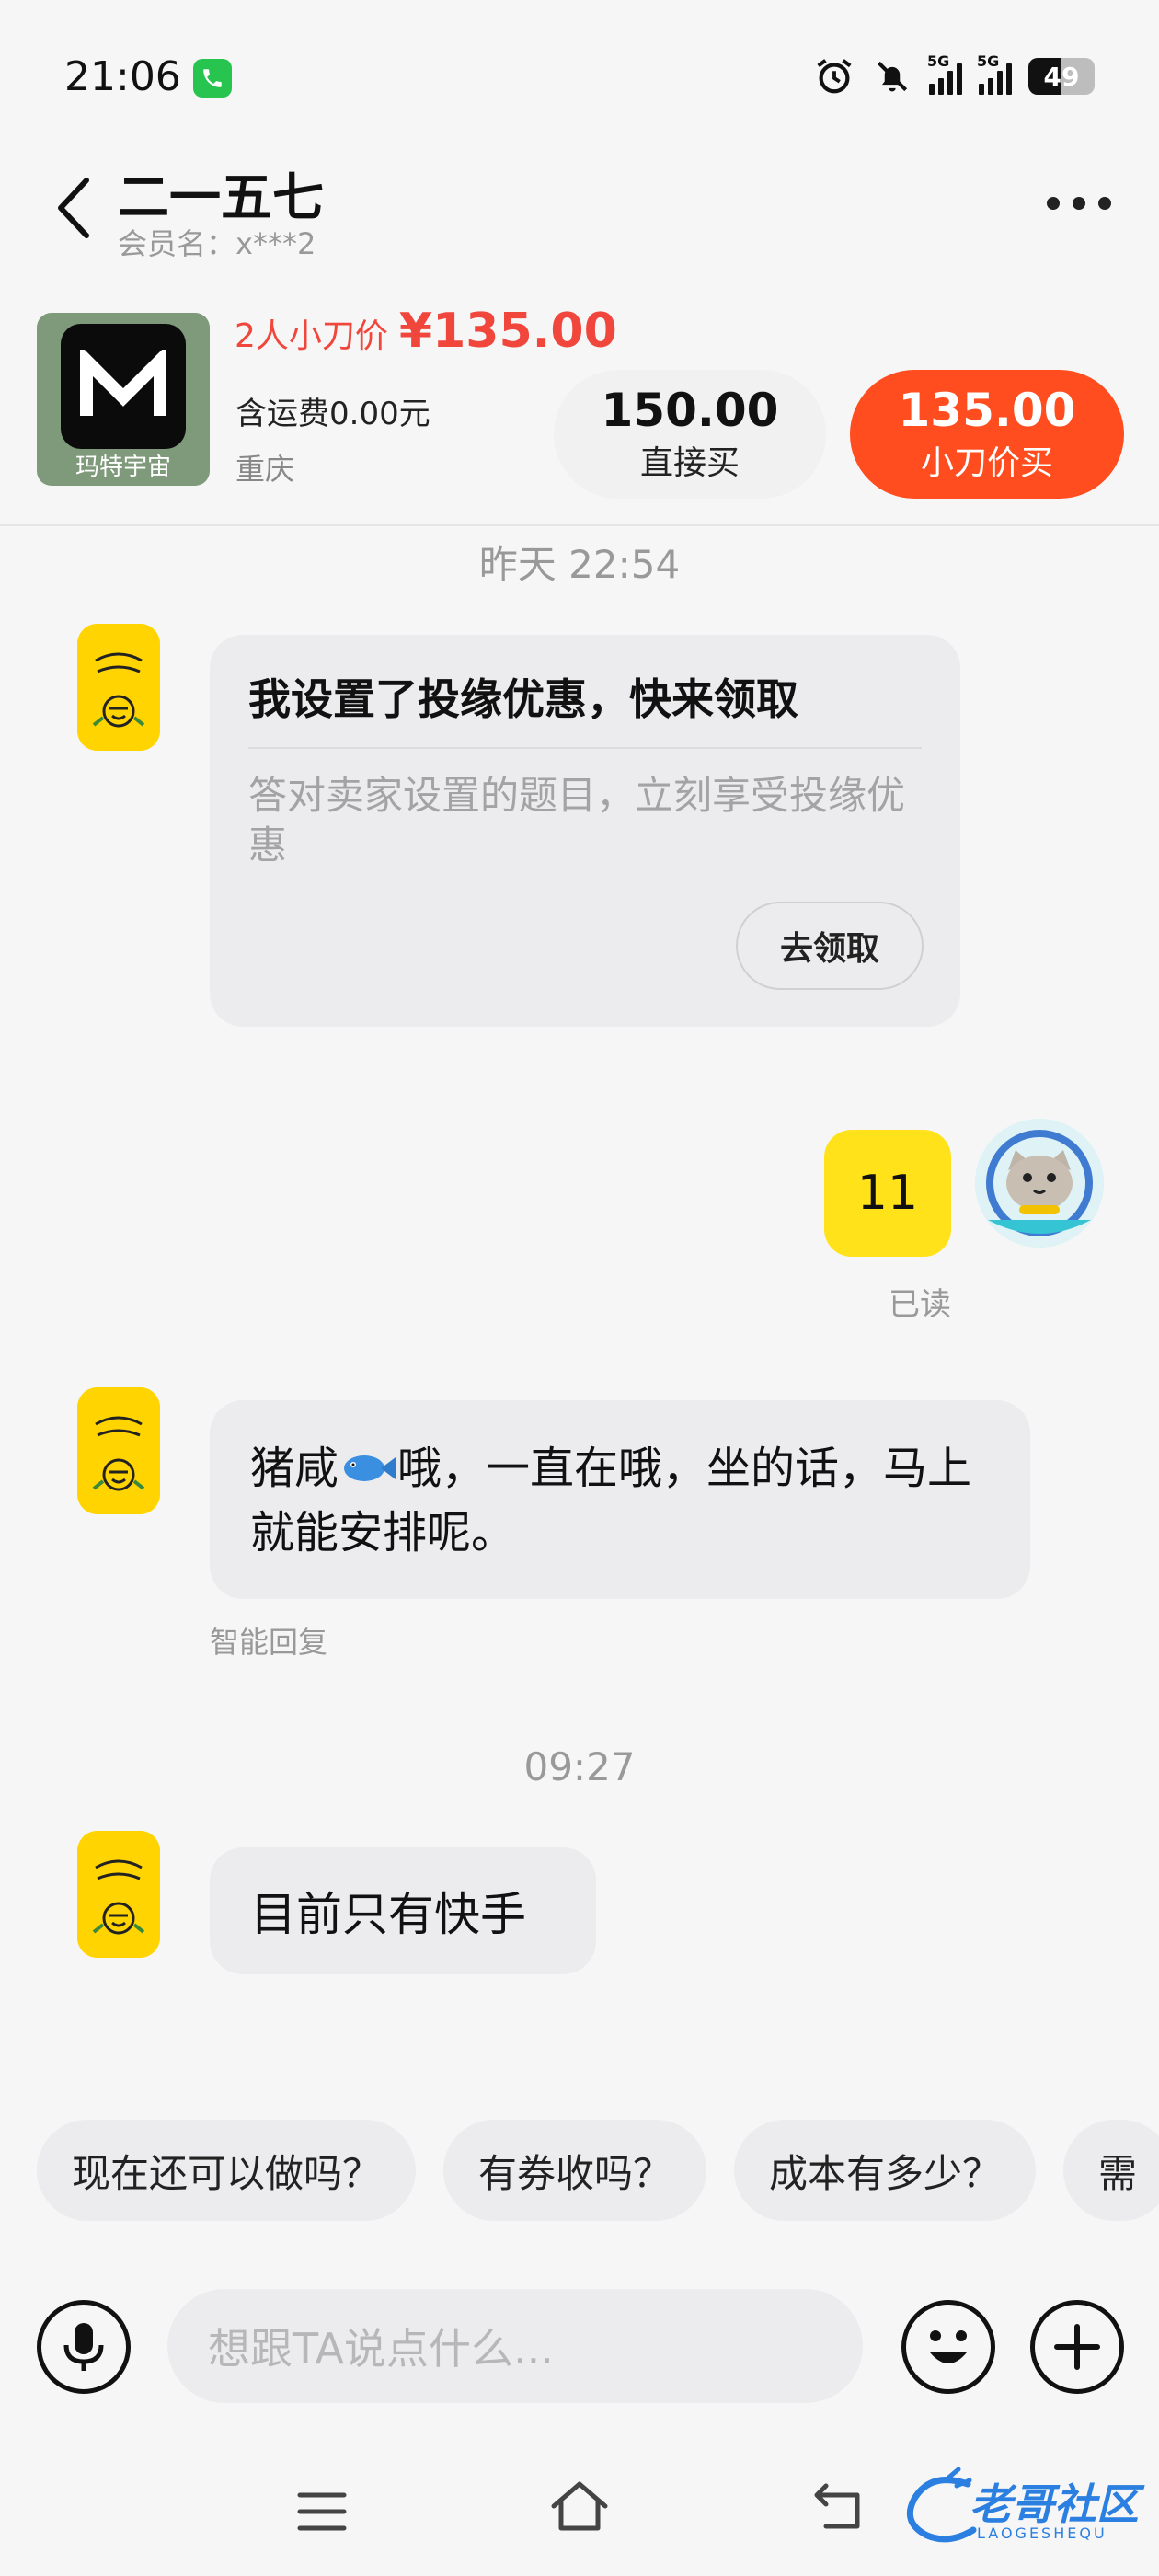  I want to click on watermark-subtext: LAOGESHEQU, so click(1042, 2533).